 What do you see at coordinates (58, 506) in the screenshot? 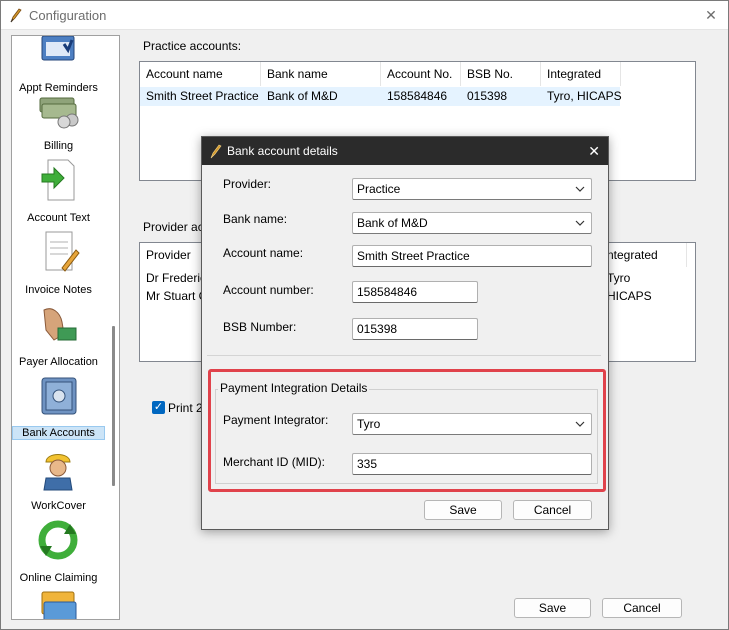
I see `sidebar-item-label: WorkCover` at bounding box center [58, 506].